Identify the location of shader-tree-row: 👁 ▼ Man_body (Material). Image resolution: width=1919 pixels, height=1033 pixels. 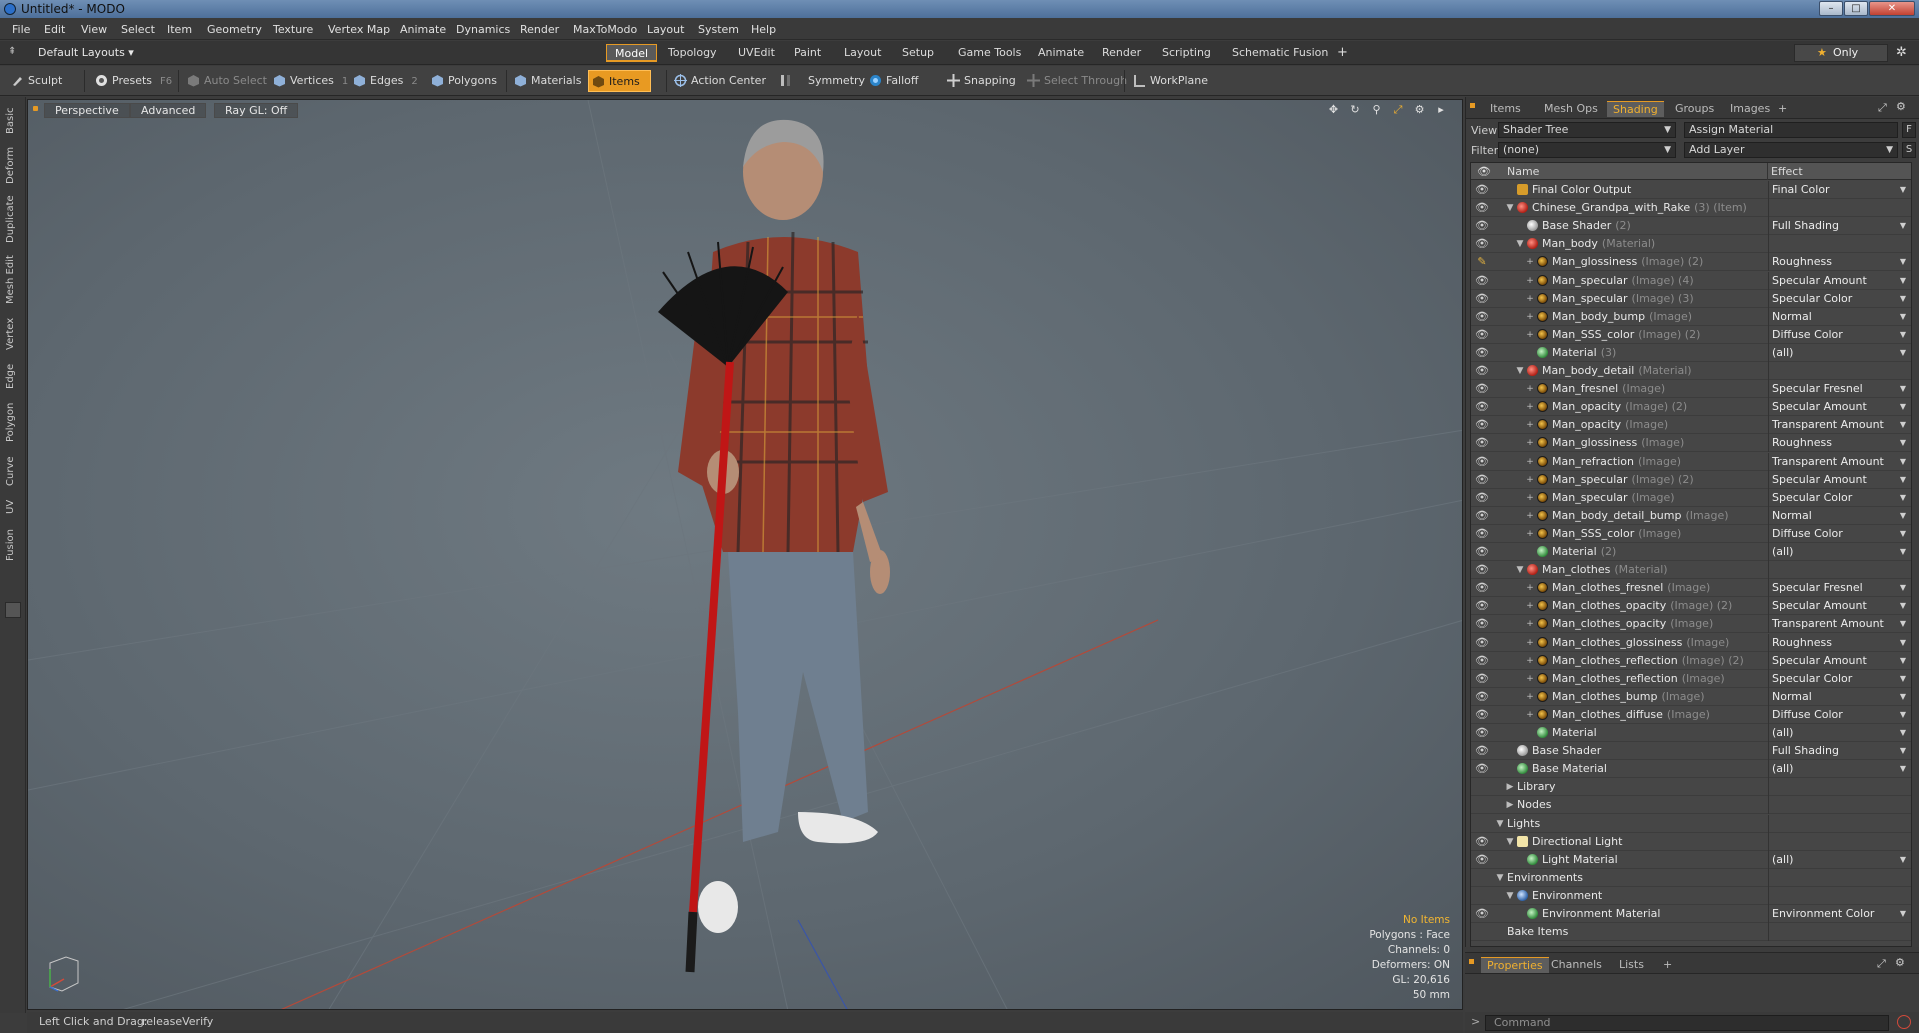
(1691, 244).